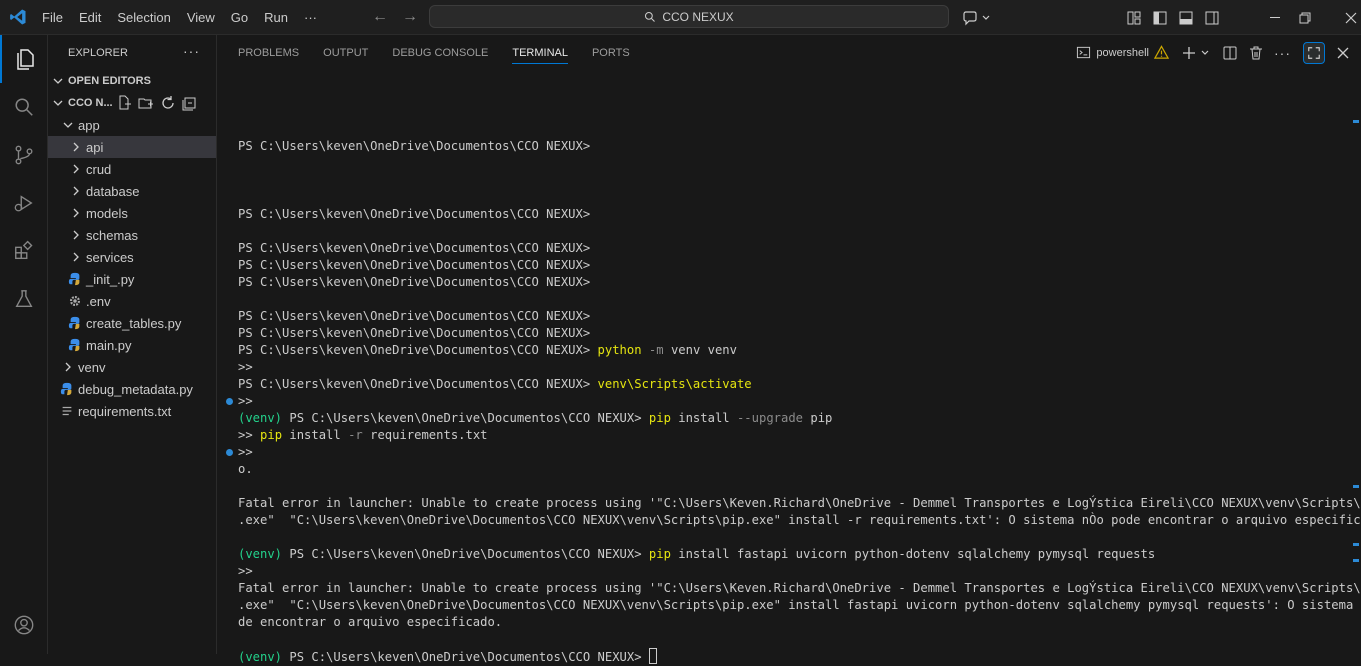  What do you see at coordinates (132, 345) in the screenshot?
I see `tree-item-main-py: main.py` at bounding box center [132, 345].